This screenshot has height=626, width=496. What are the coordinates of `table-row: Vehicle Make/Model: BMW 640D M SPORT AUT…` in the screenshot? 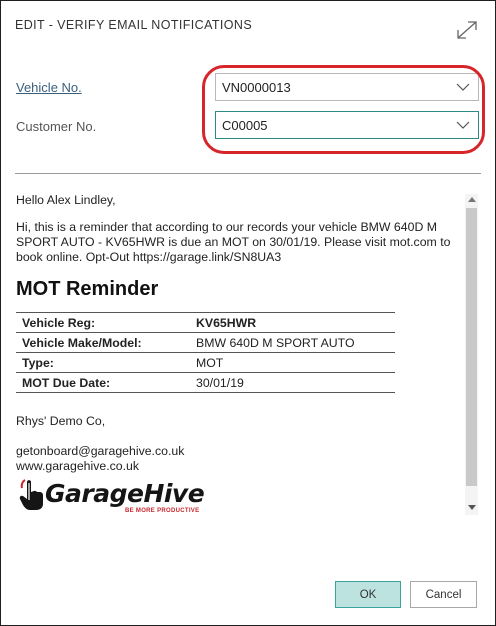 It's located at (205, 342).